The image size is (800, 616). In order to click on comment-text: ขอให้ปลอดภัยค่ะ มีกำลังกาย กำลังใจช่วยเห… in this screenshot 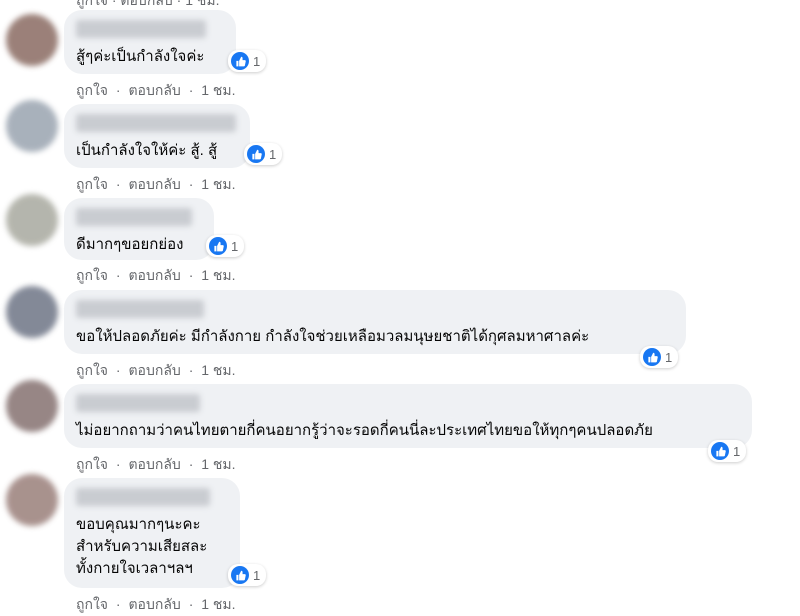, I will do `click(333, 336)`.